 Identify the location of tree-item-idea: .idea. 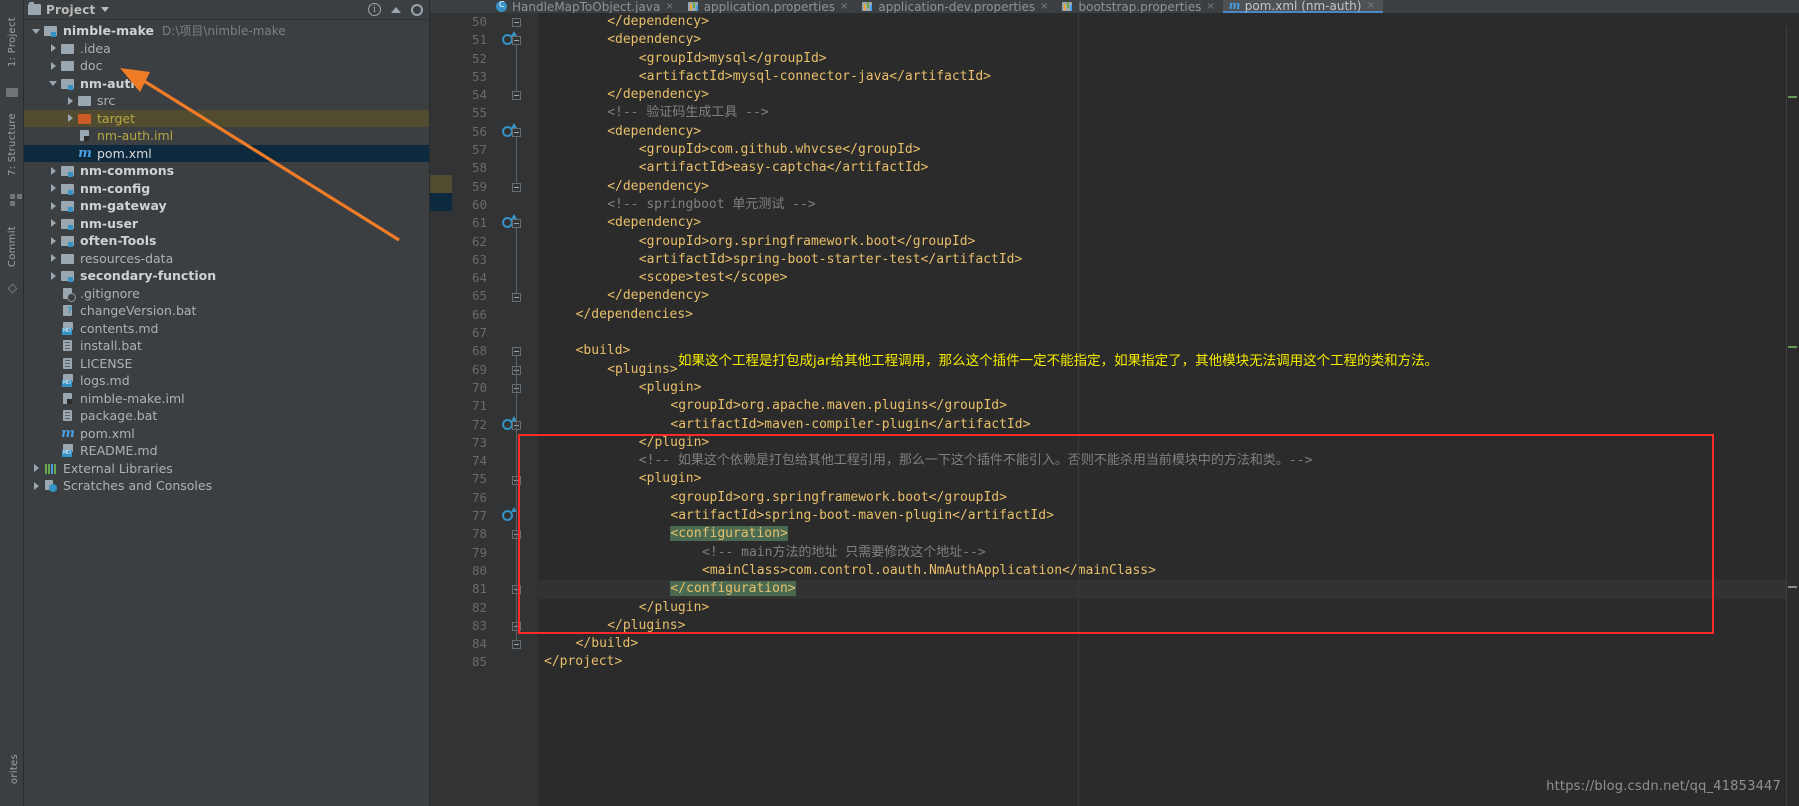
(226, 49).